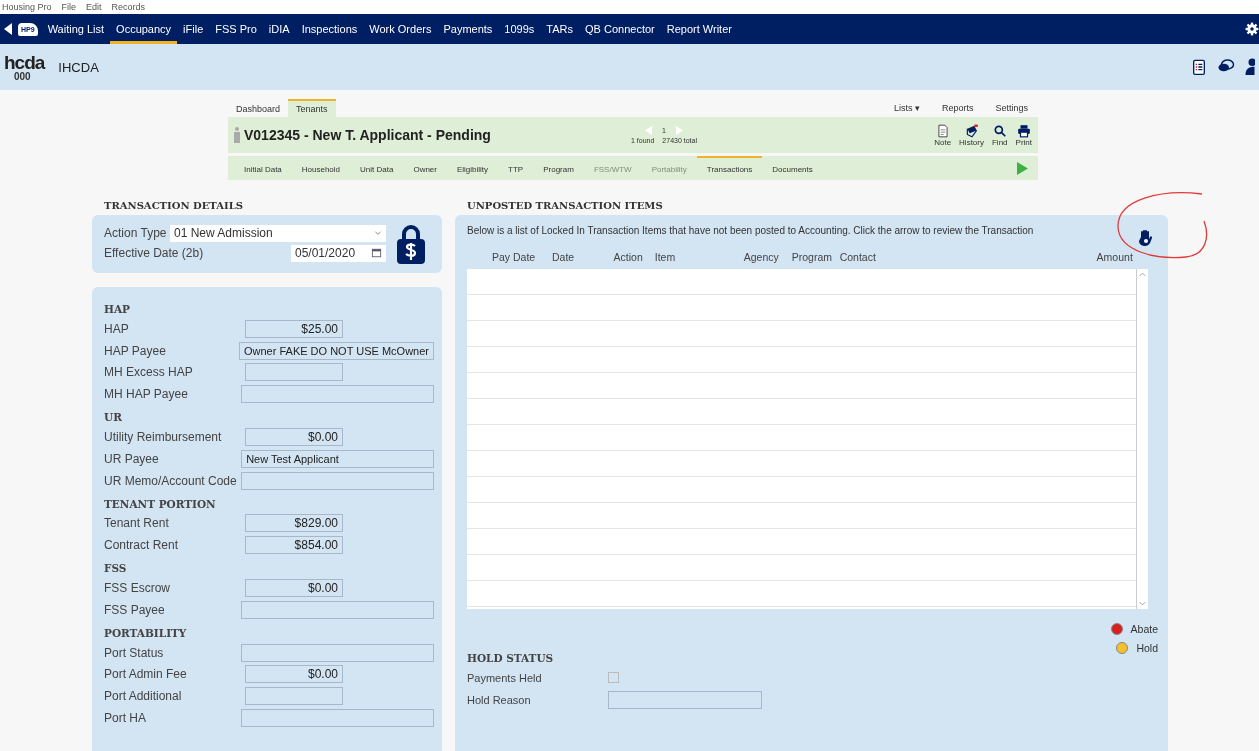 This screenshot has height=751, width=1259. Describe the element at coordinates (649, 130) in the screenshot. I see `prev-icon` at that location.